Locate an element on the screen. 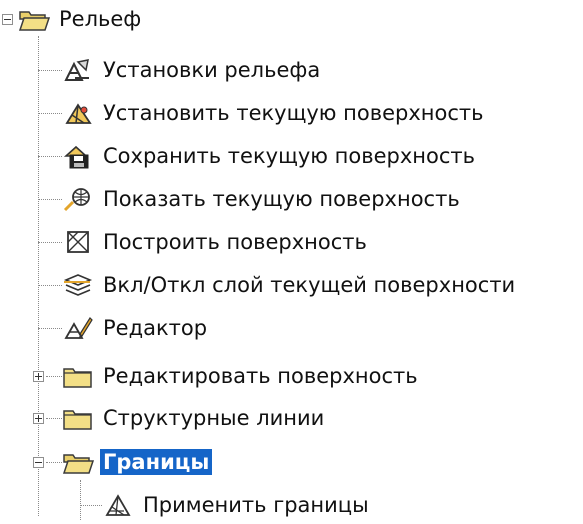 This screenshot has height=524, width=583. show-surface-icon is located at coordinates (78, 199).